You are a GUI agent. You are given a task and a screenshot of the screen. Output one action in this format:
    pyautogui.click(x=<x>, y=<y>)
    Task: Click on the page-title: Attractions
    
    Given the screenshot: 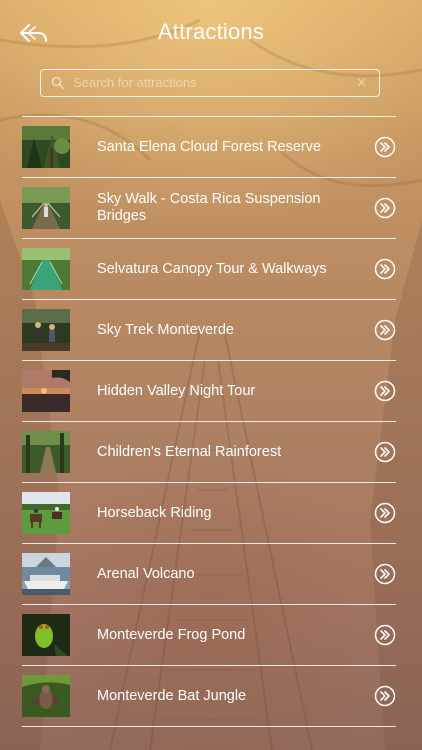 What is the action you would take?
    pyautogui.click(x=211, y=31)
    